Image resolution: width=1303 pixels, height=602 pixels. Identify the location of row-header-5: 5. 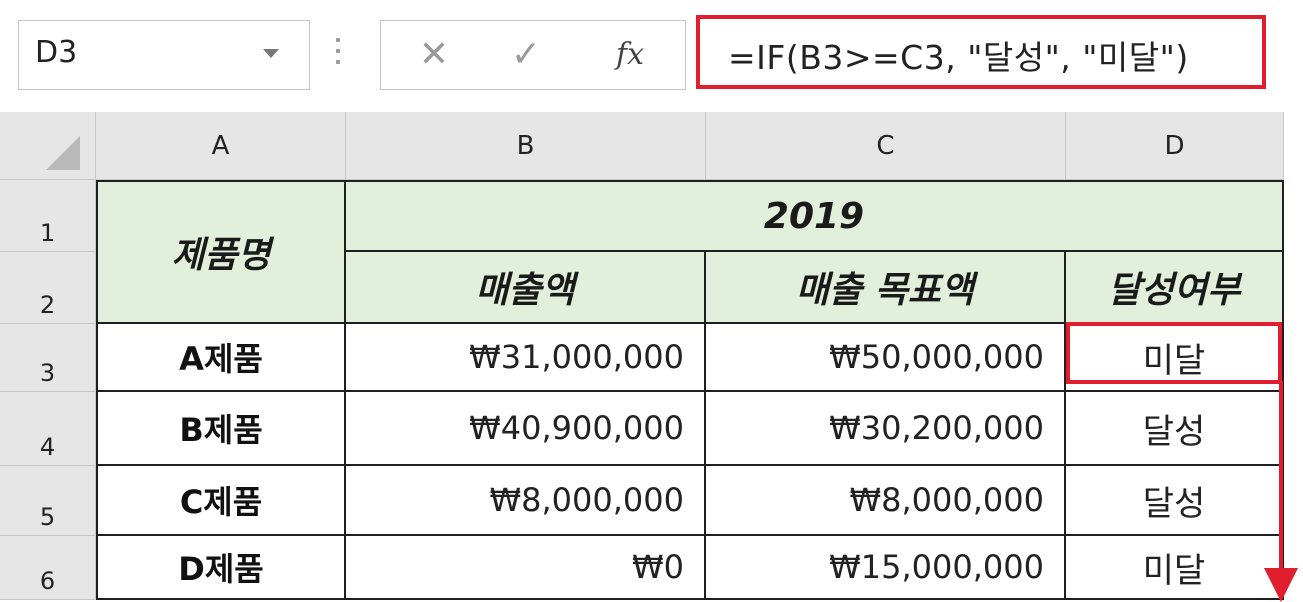
(48, 501).